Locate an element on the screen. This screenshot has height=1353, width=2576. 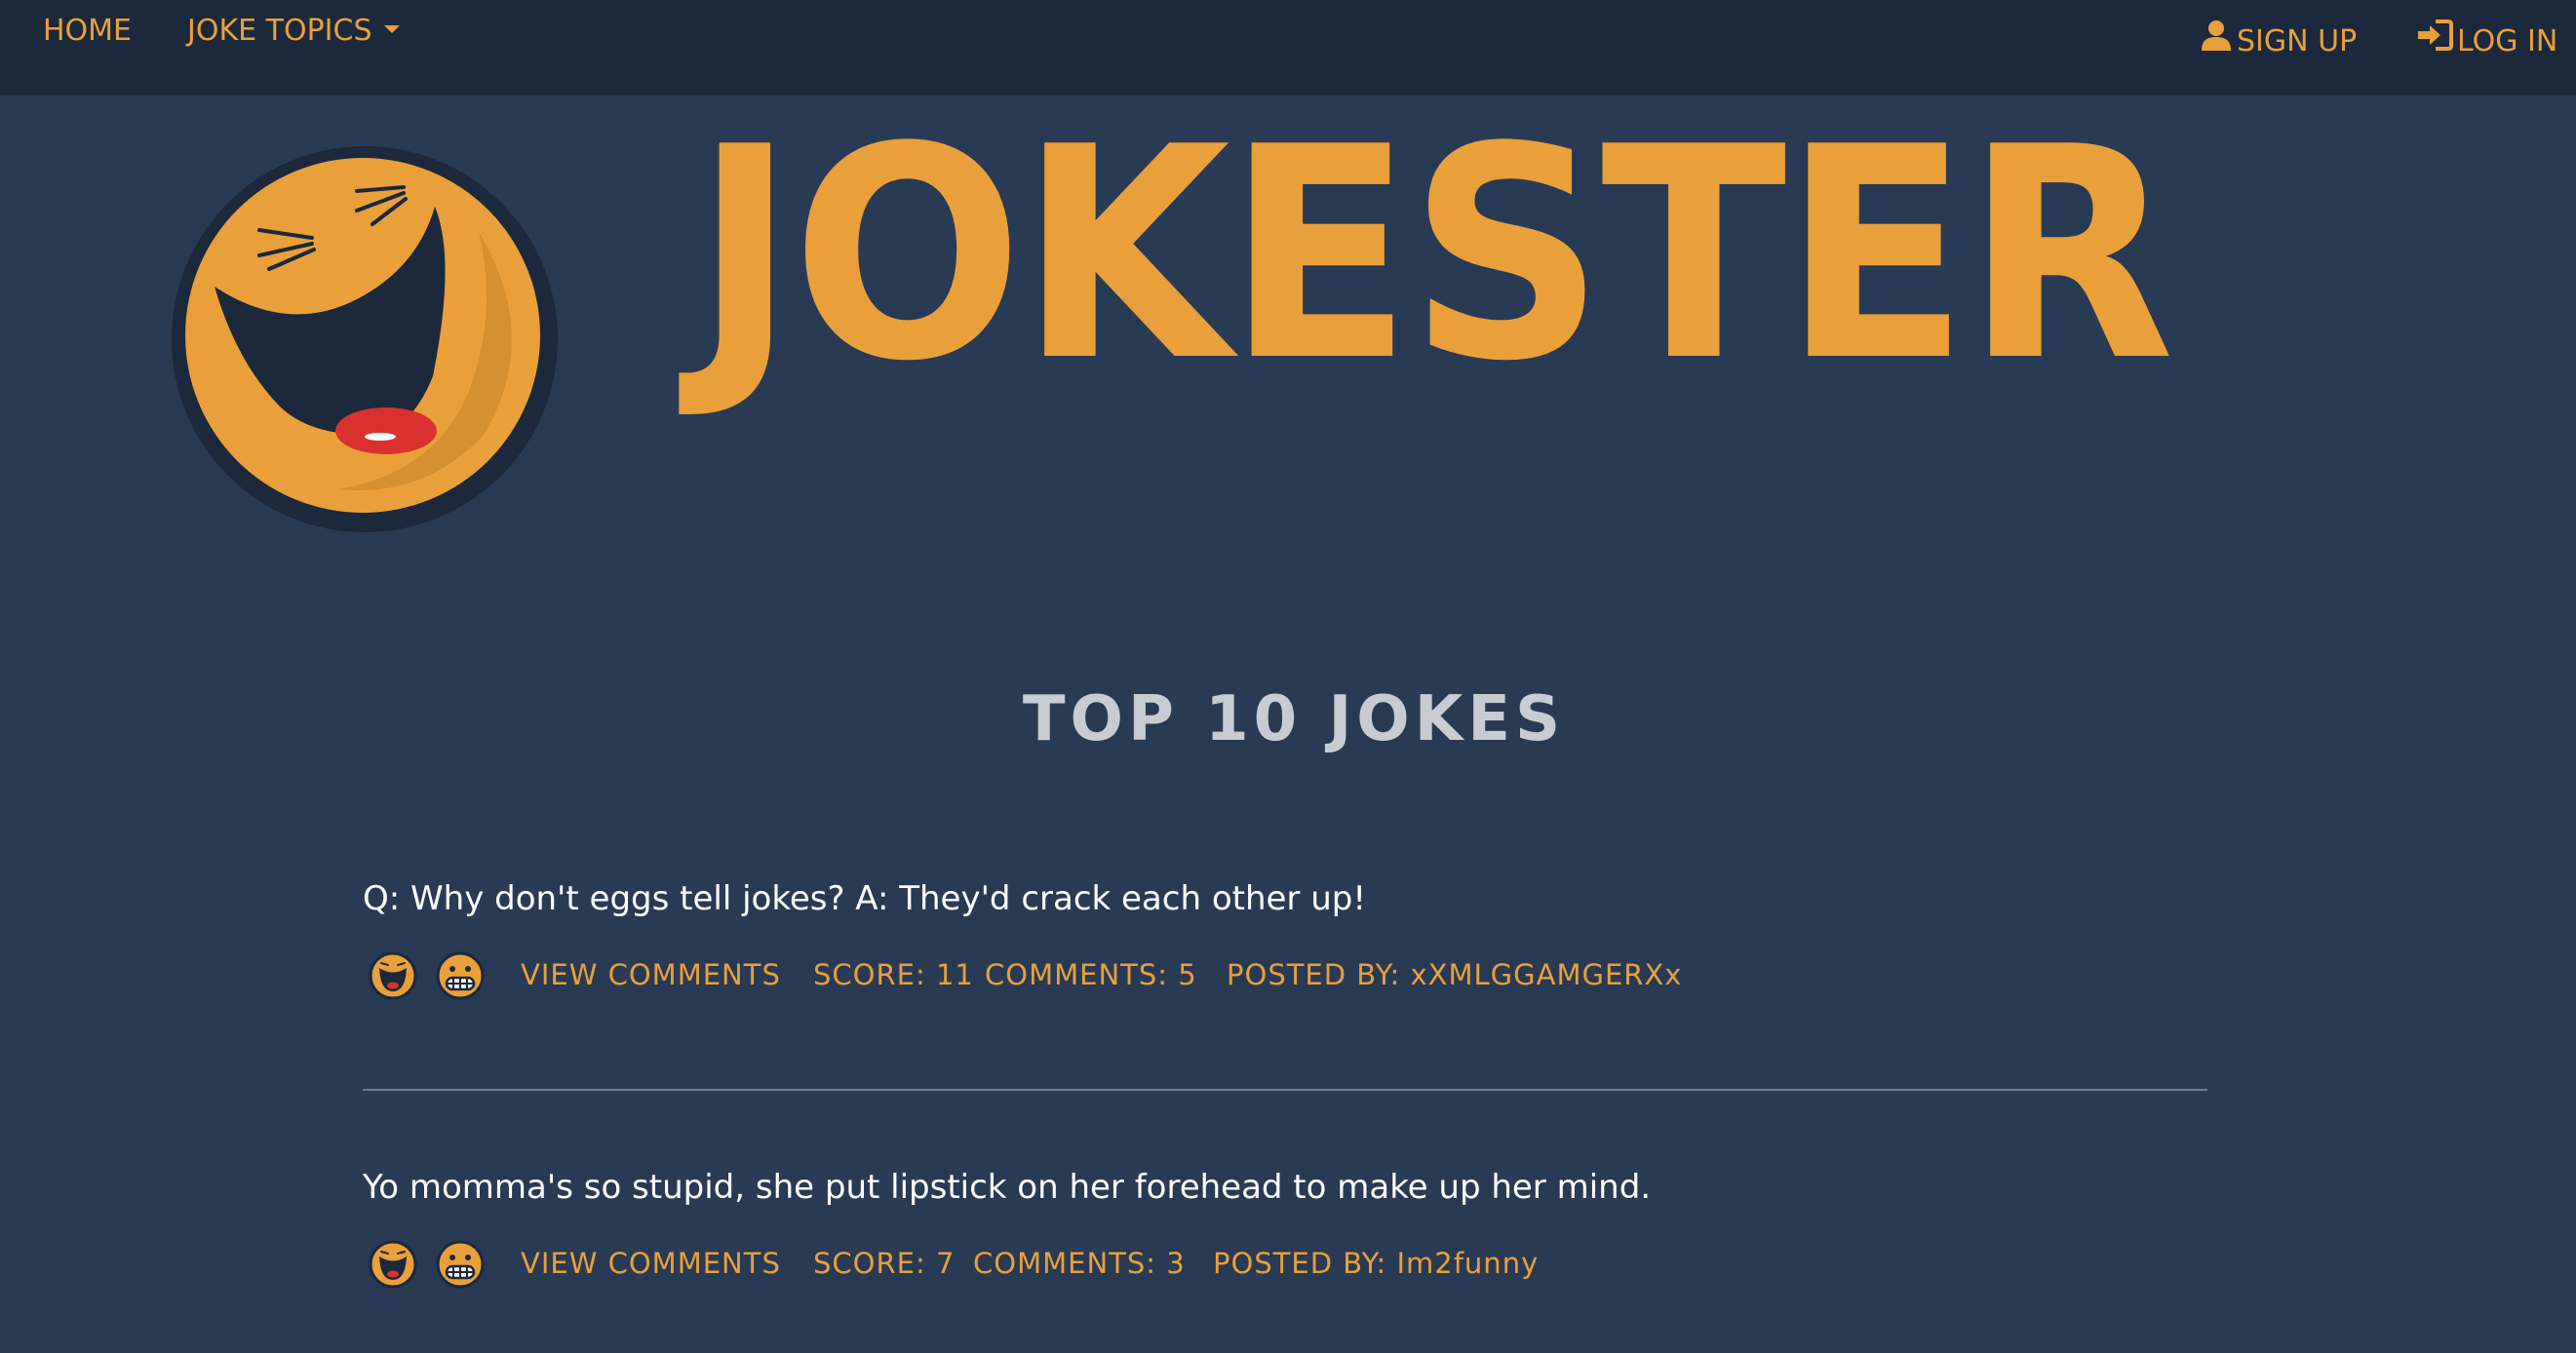
nav-login-link: LOG IN is located at coordinates (2487, 41).